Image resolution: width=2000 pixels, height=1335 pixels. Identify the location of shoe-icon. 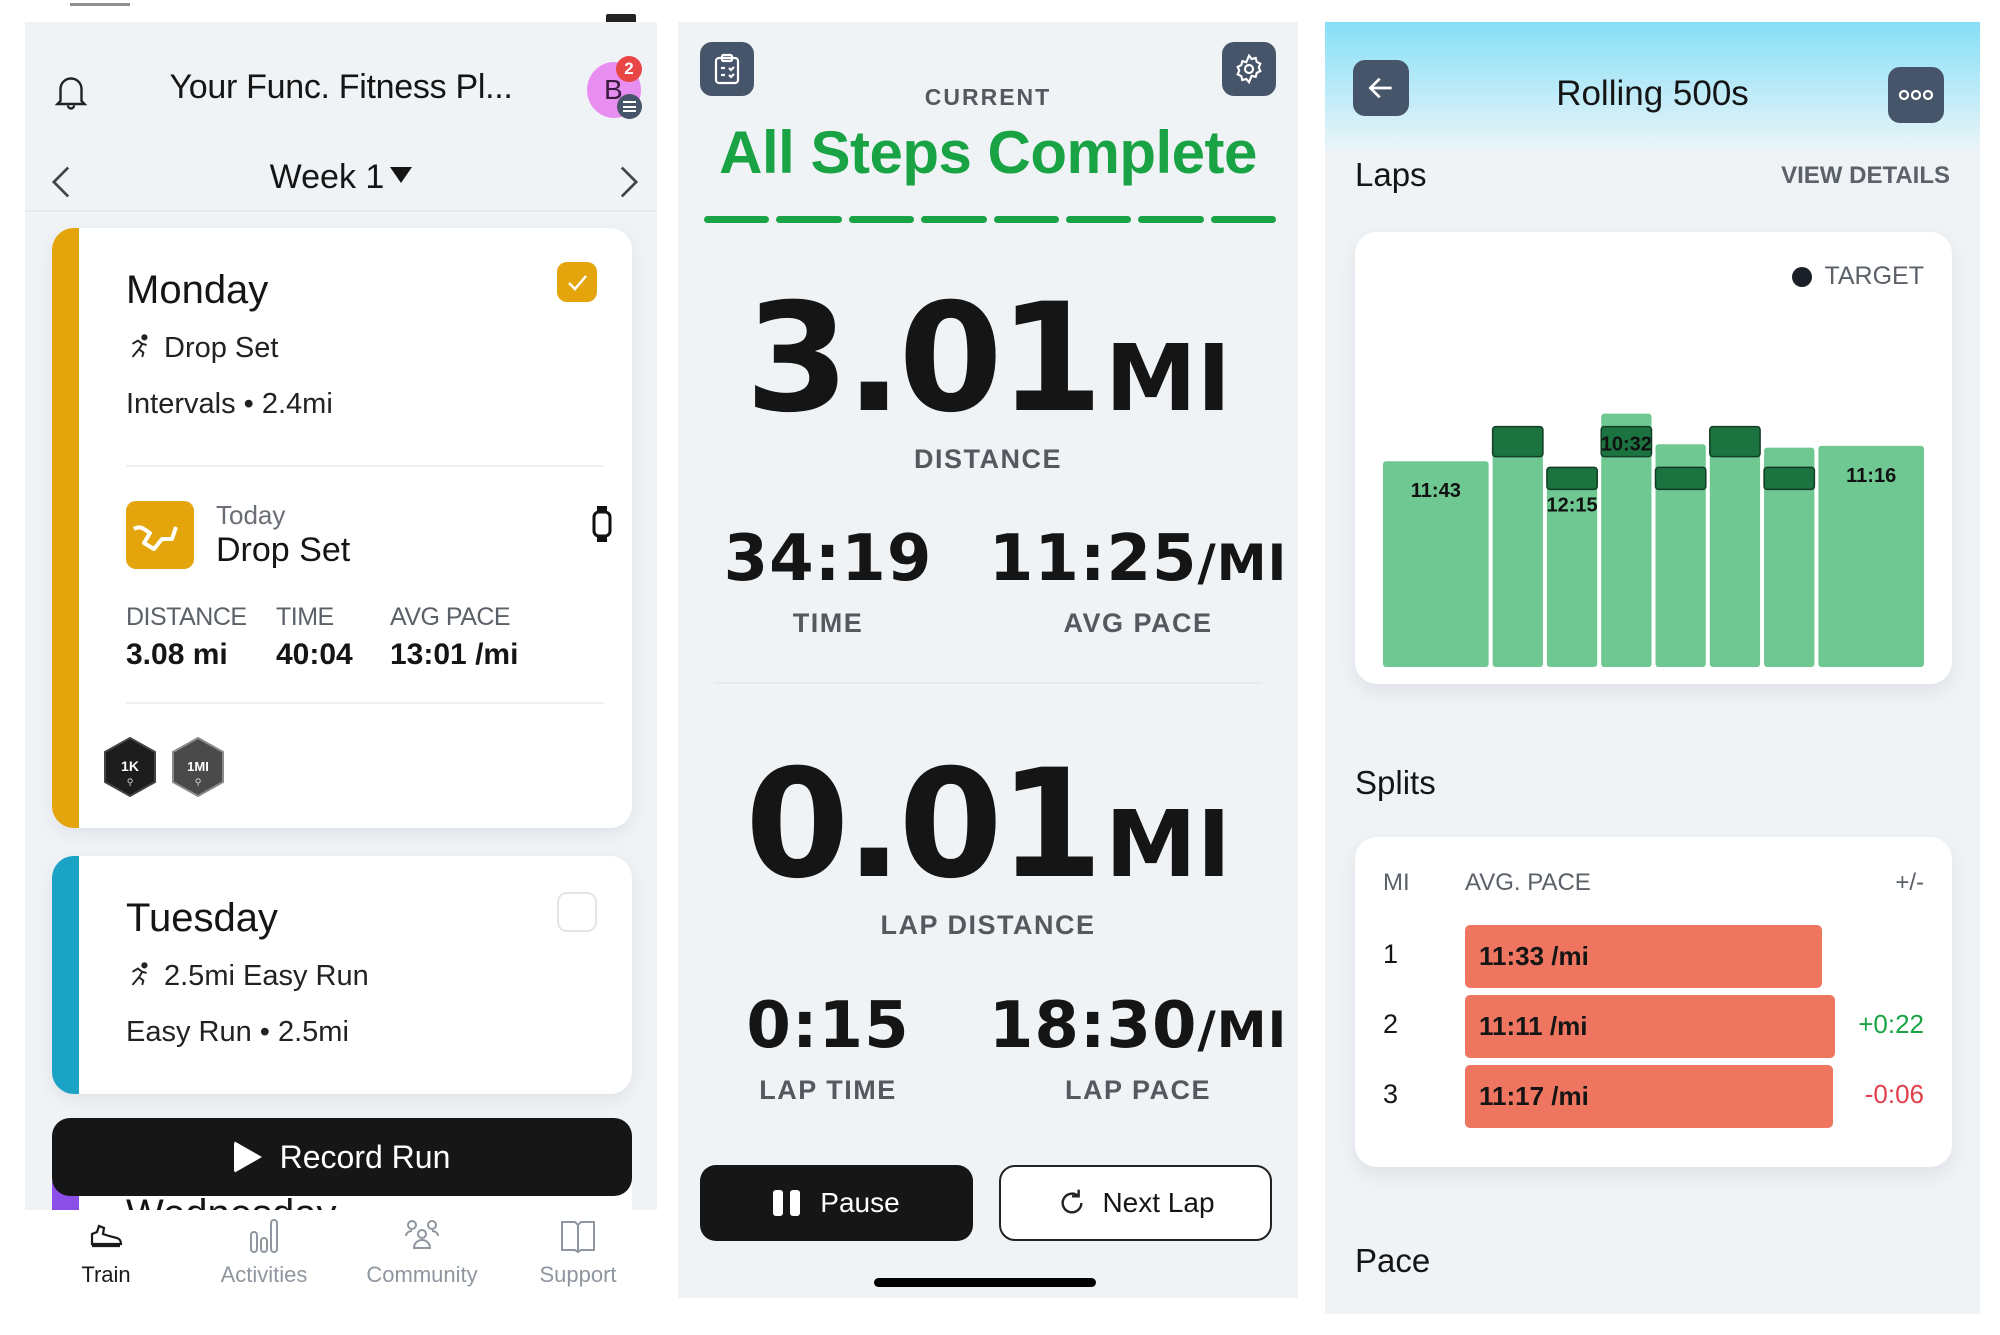
(106, 1236).